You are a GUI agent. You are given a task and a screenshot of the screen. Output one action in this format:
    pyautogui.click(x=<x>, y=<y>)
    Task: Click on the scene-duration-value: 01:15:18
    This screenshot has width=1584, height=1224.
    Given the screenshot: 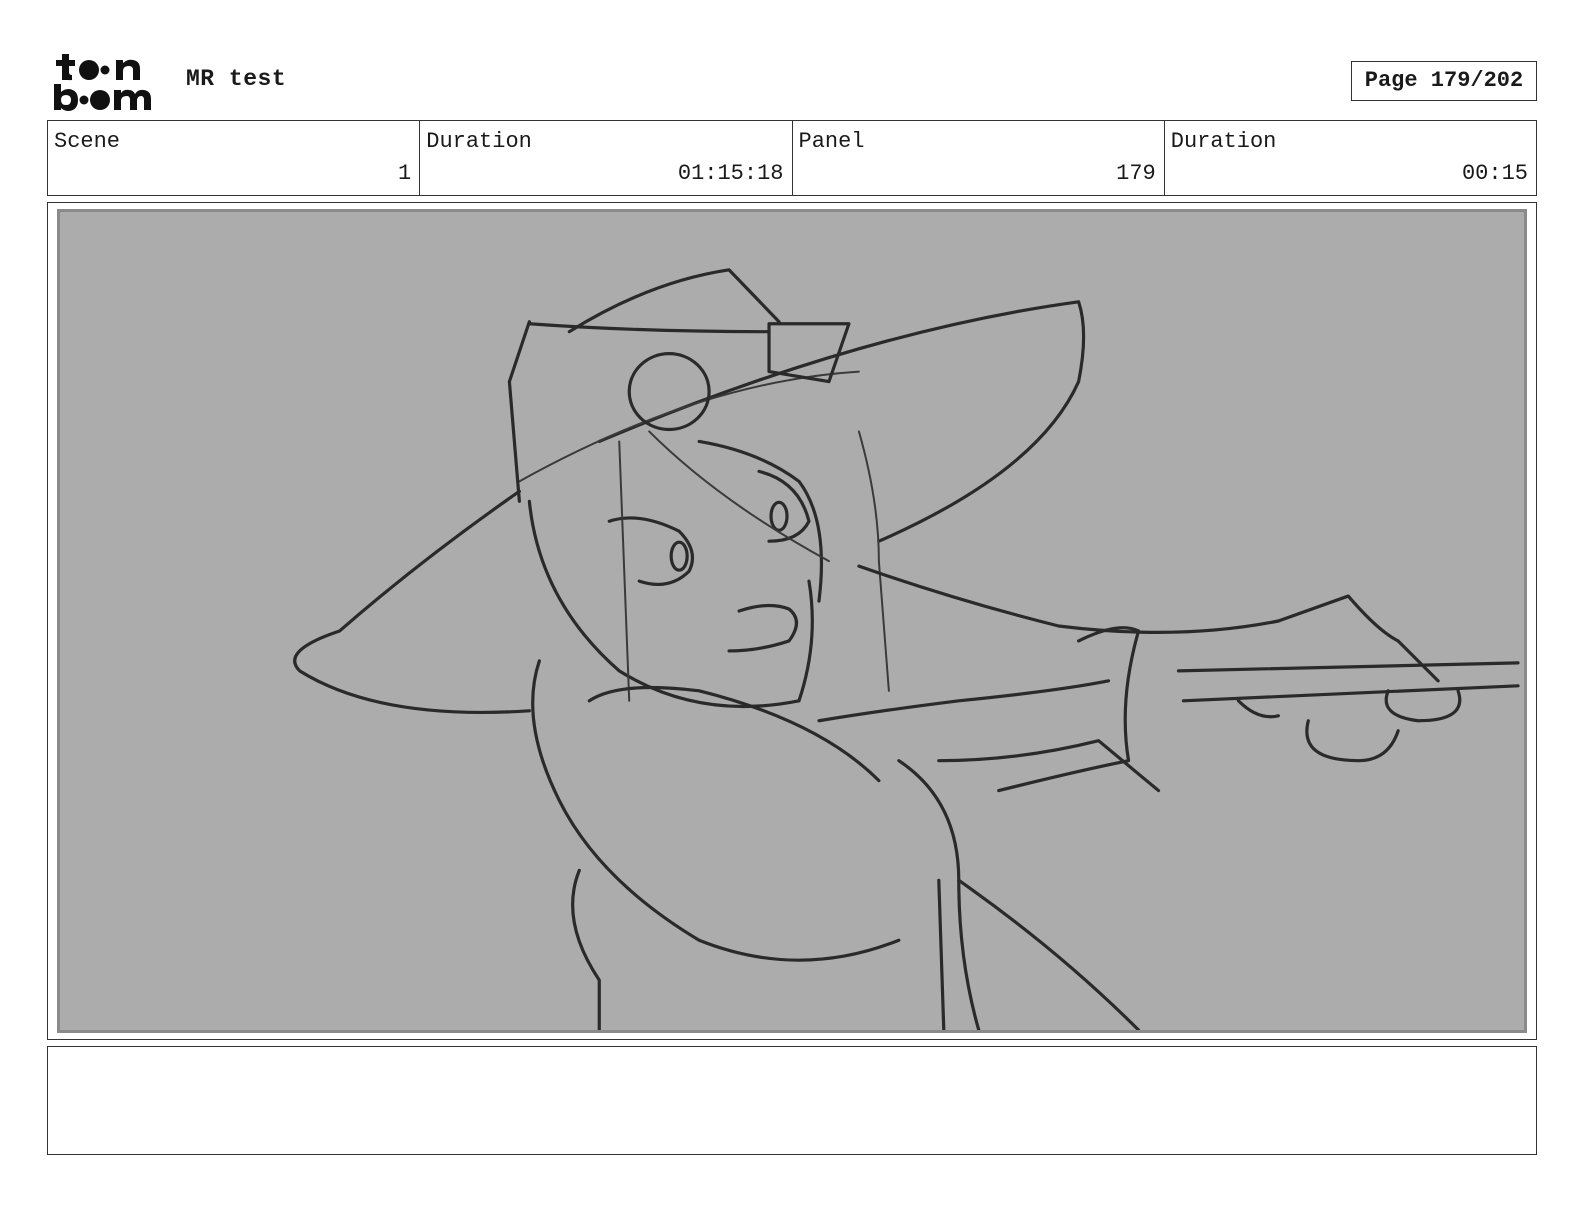 What is the action you would take?
    pyautogui.click(x=730, y=173)
    